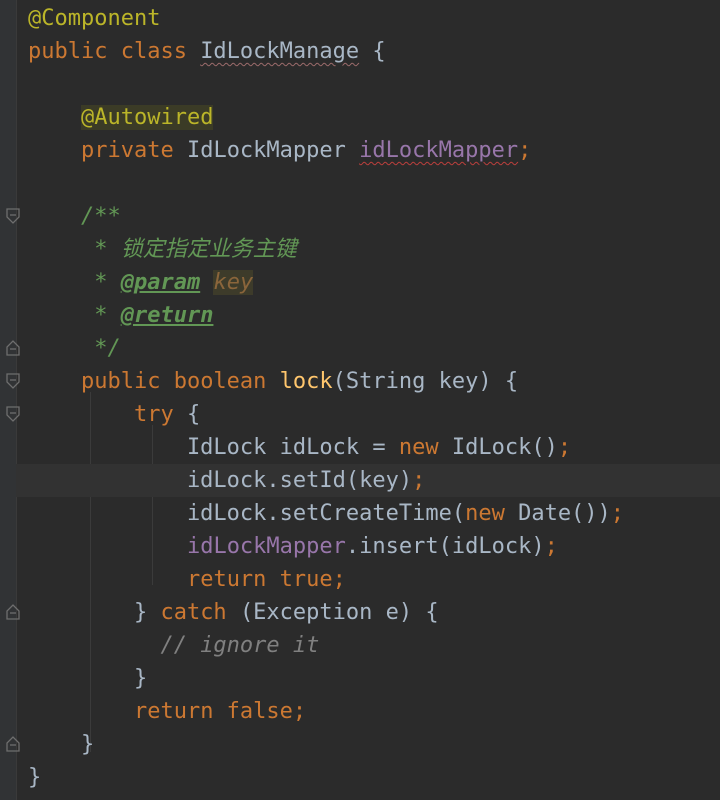 The width and height of the screenshot is (720, 800). Describe the element at coordinates (74, 348) in the screenshot. I see `code-token: */` at that location.